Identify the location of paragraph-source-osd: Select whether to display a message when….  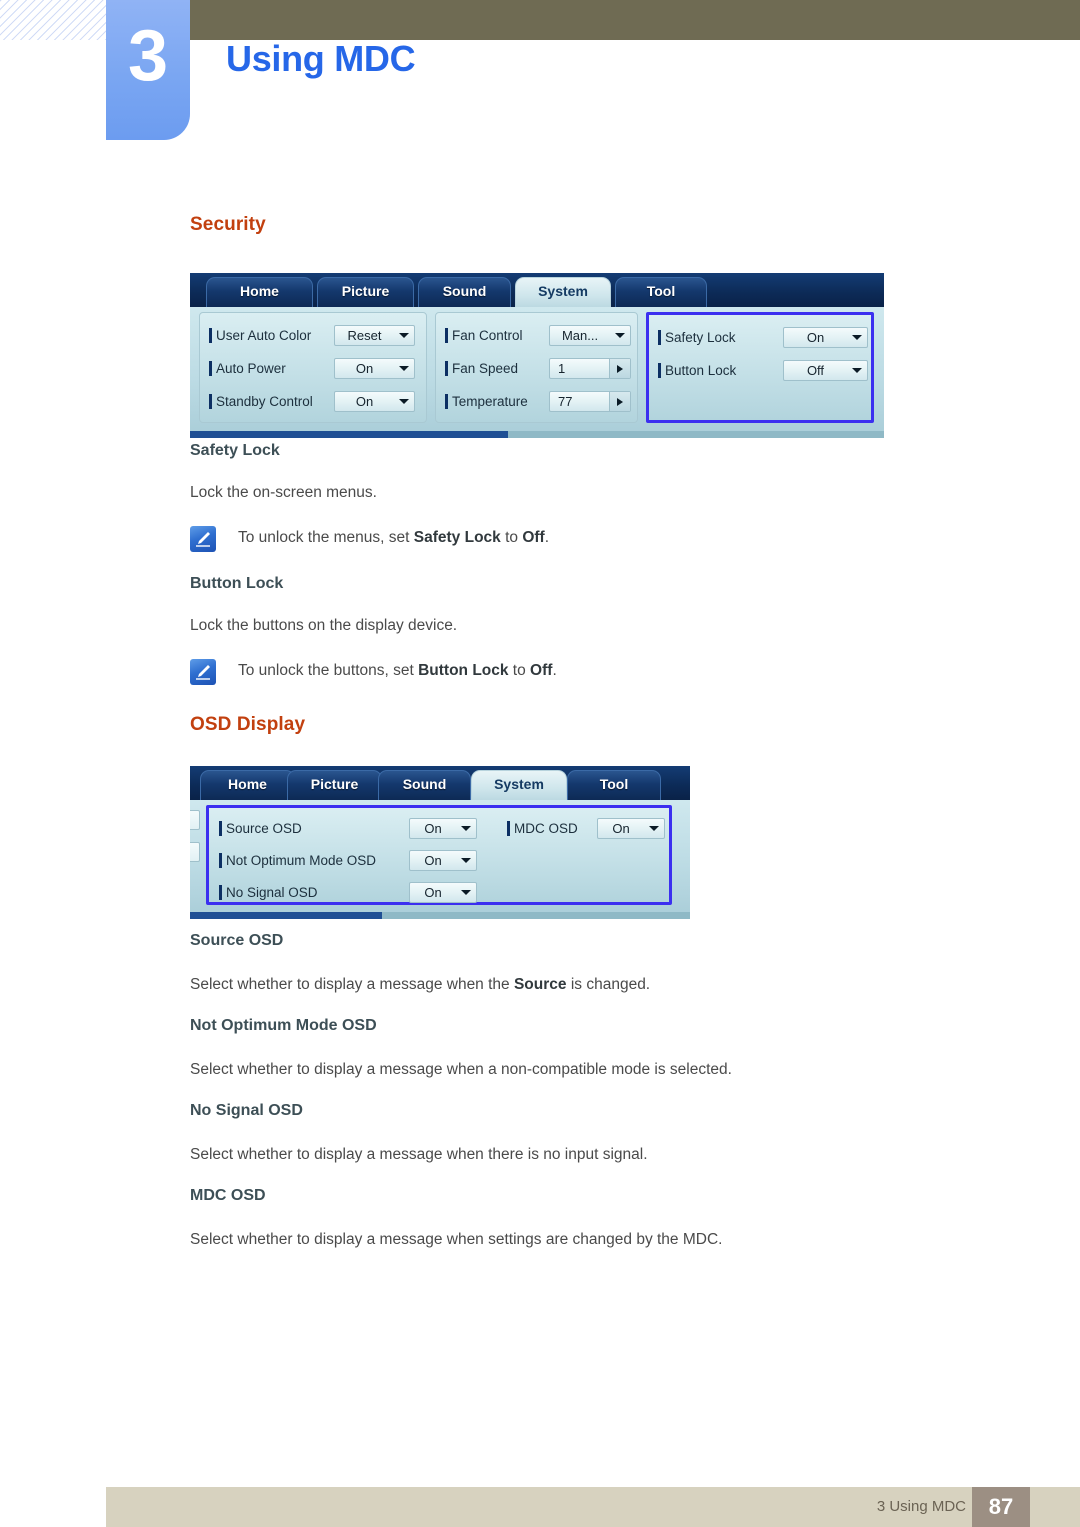
(420, 984).